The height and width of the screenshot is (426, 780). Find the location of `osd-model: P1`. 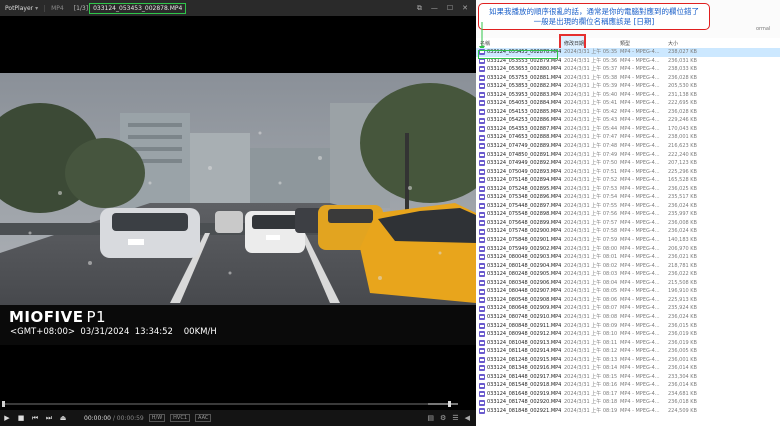

osd-model: P1 is located at coordinates (96, 317).